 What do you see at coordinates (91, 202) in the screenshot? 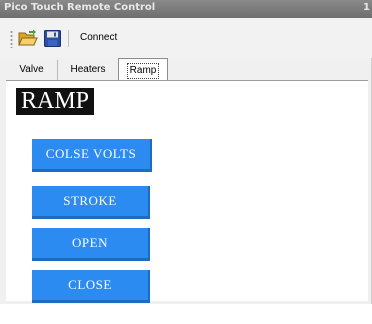
I see `stroke-button: STROKE` at bounding box center [91, 202].